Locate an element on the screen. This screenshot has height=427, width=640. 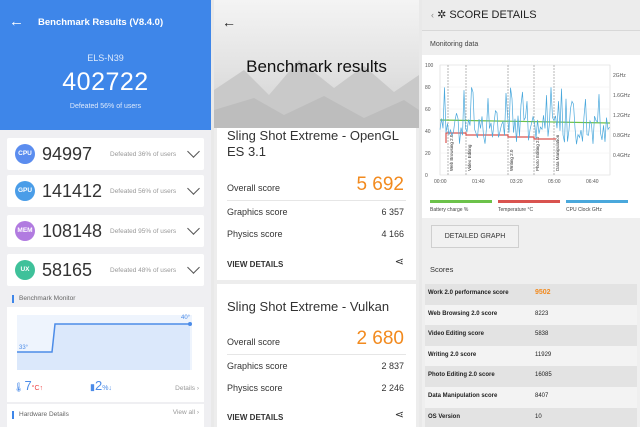
cpu-badge: CPU is located at coordinates (25, 154).